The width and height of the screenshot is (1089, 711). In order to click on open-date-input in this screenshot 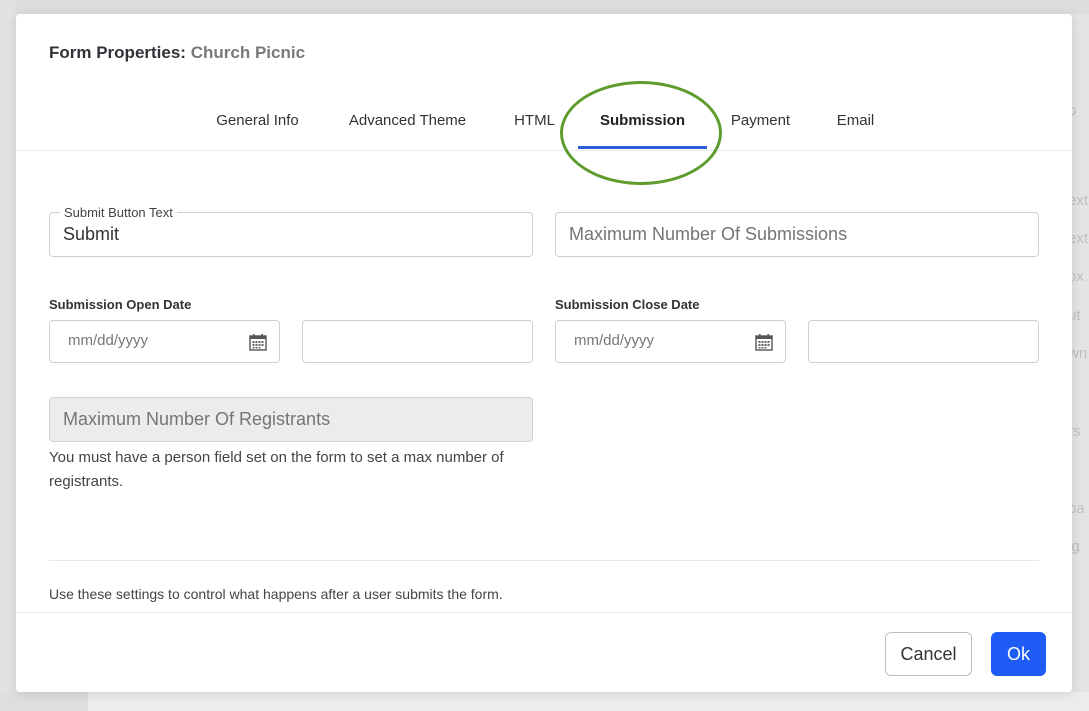, I will do `click(164, 341)`.